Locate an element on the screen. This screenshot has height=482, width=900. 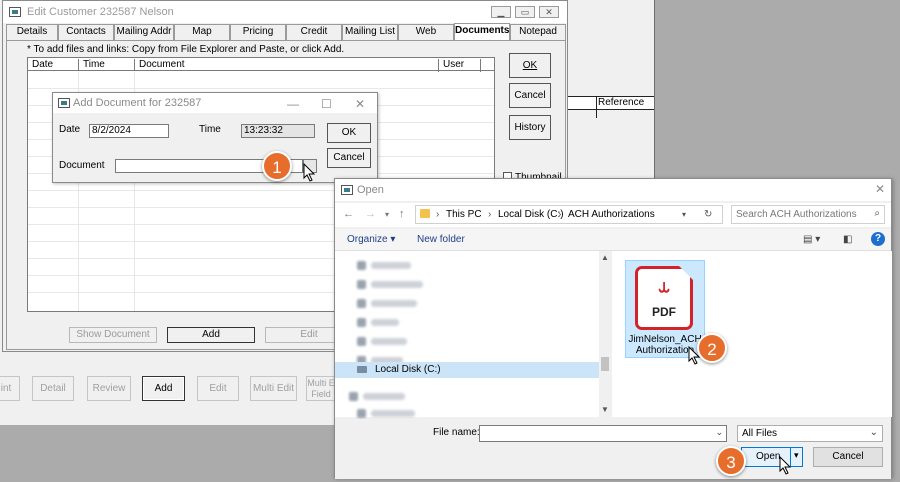
date-field: 8/2/2024 is located at coordinates (129, 131).